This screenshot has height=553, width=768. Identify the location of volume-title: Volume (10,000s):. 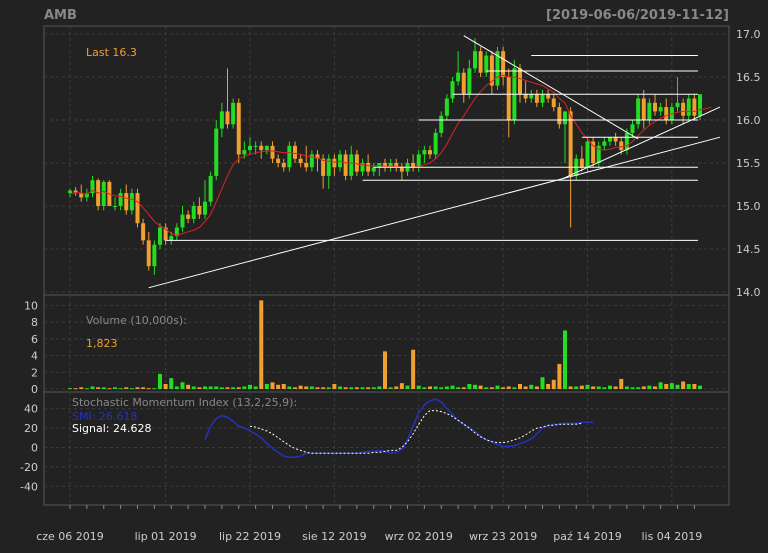
(136, 320).